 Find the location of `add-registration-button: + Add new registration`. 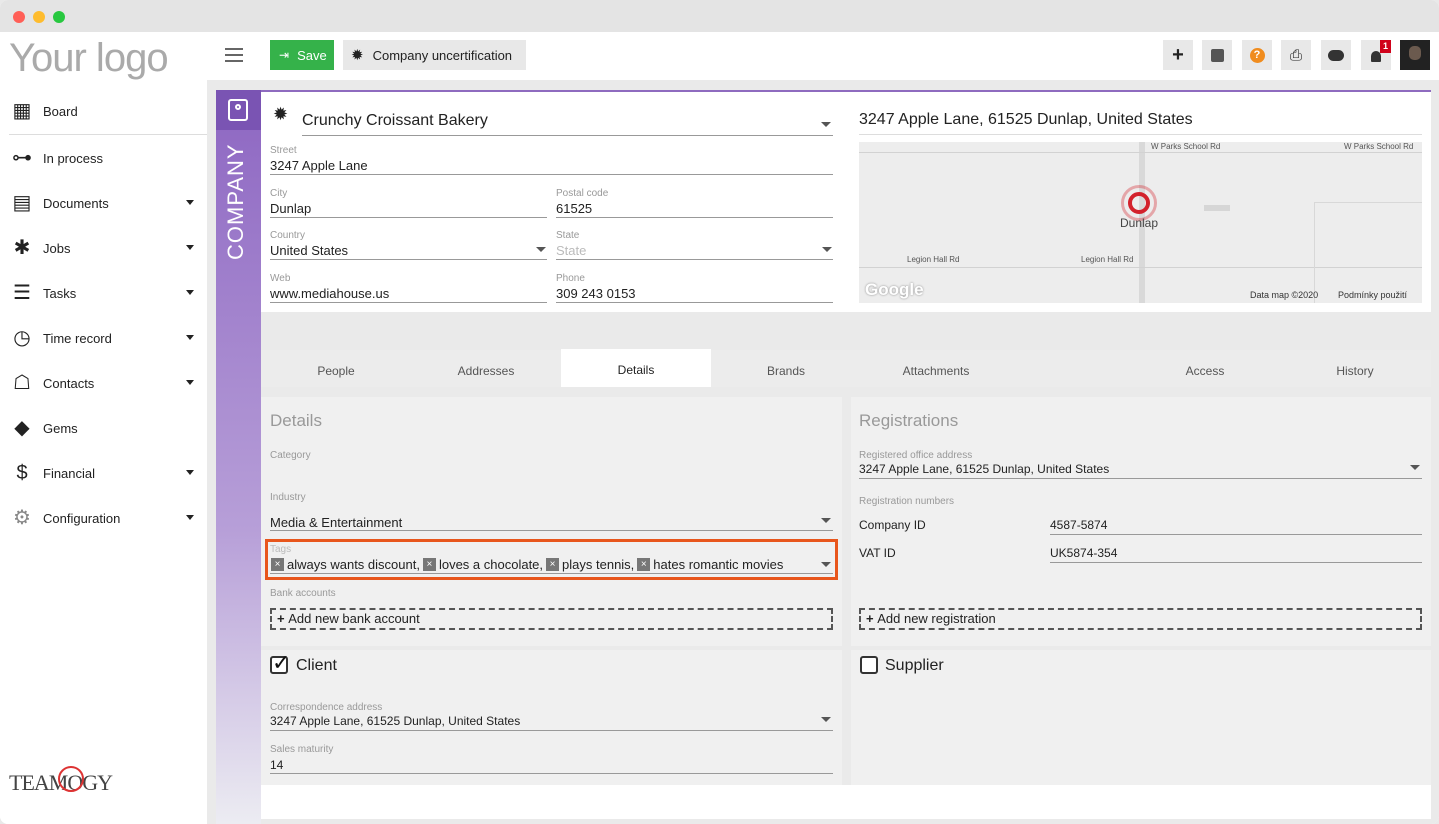

add-registration-button: + Add new registration is located at coordinates (1140, 619).